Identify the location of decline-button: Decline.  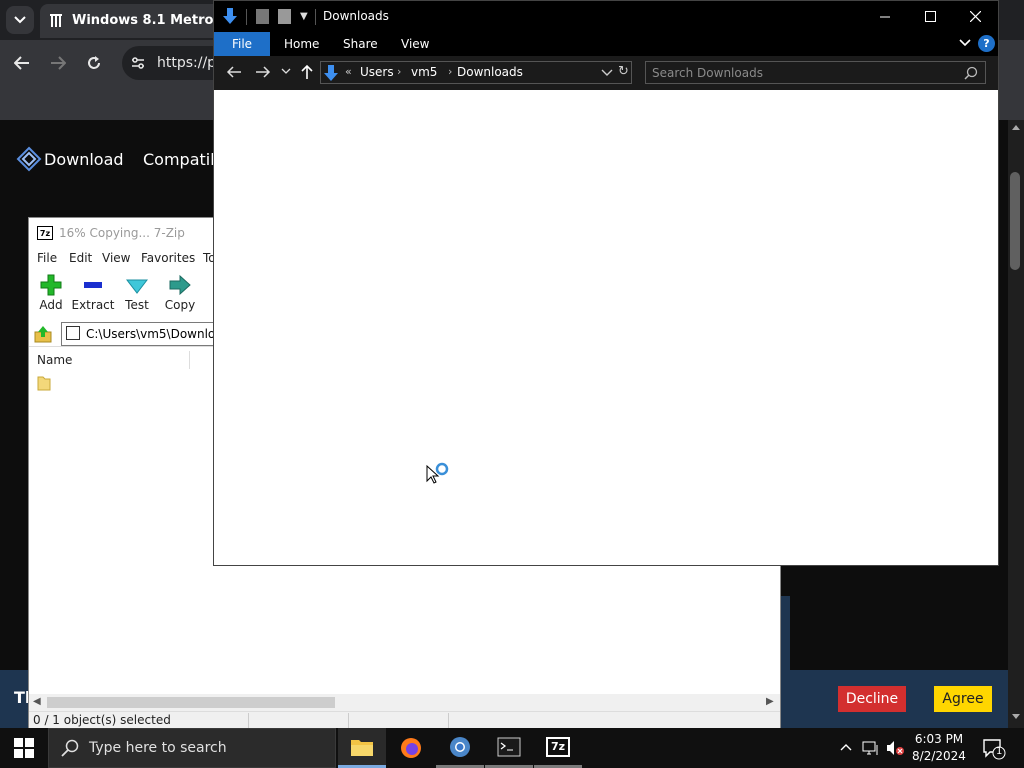
(872, 699).